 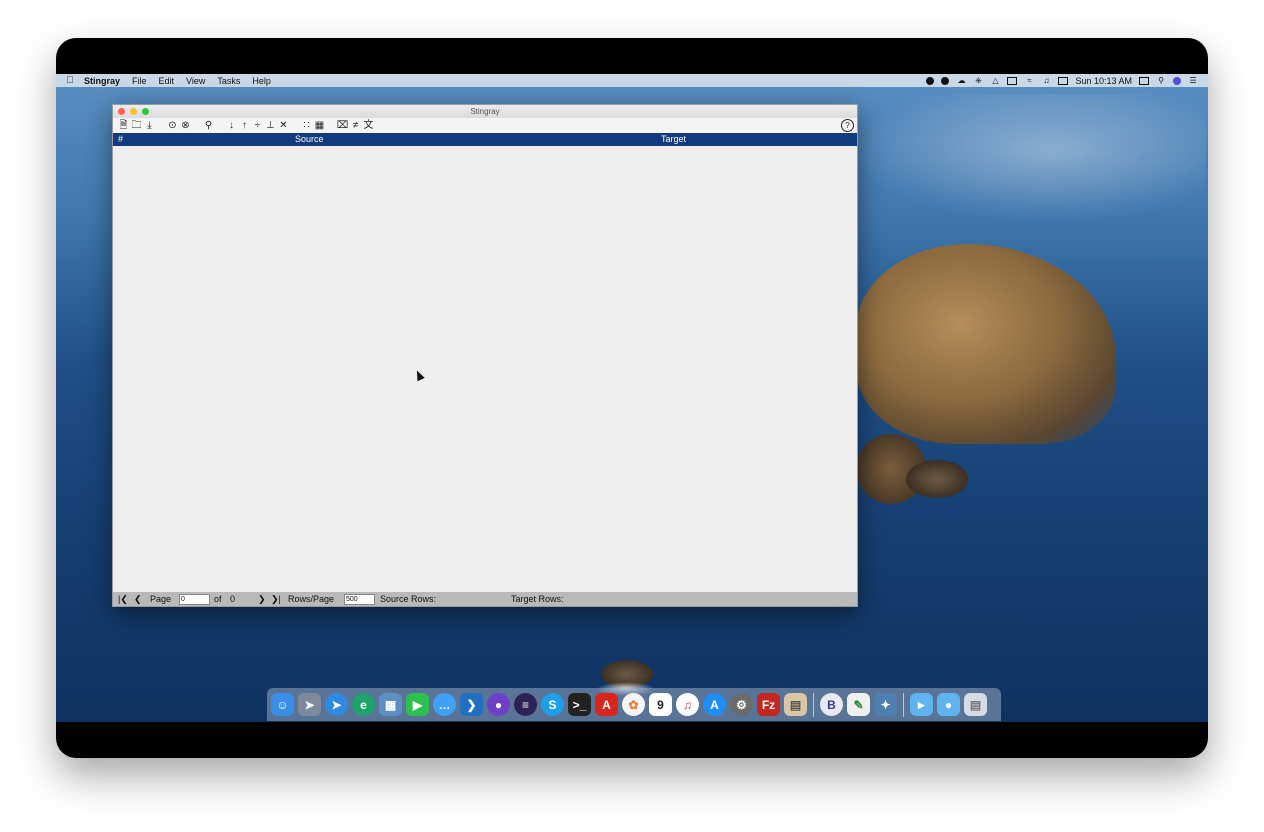 What do you see at coordinates (283, 125) in the screenshot?
I see `delete-icon: ✕` at bounding box center [283, 125].